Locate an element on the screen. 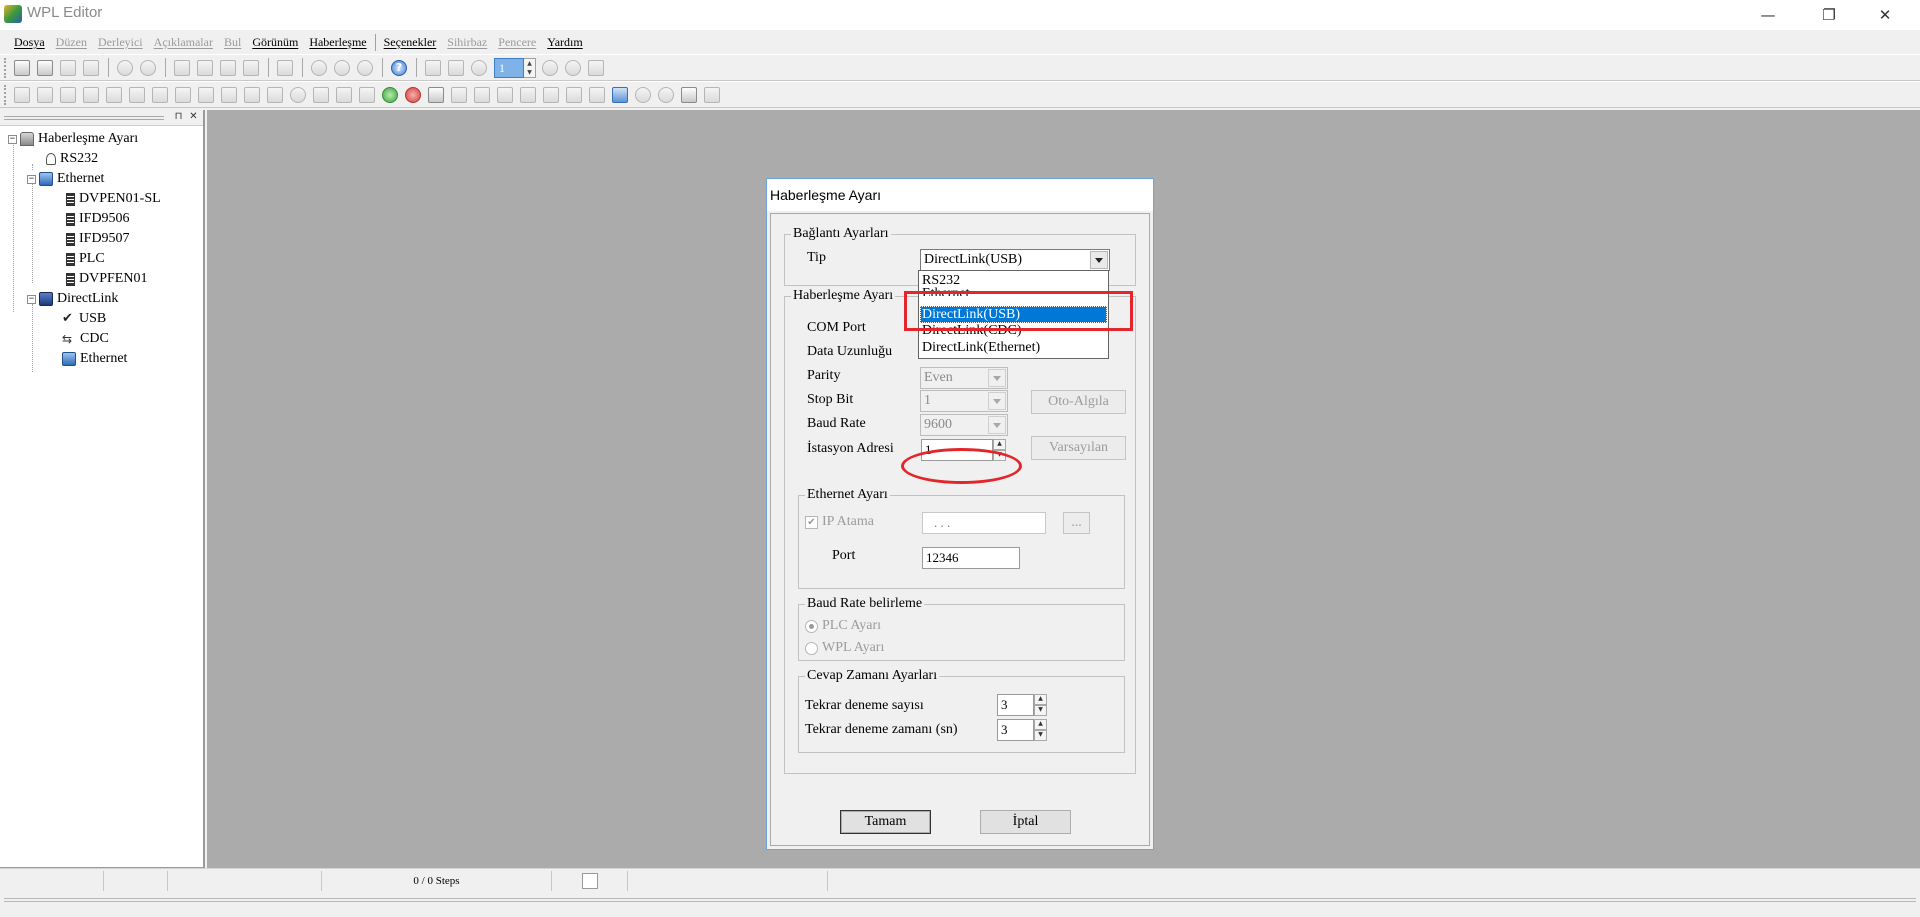 The width and height of the screenshot is (1920, 917). retry-count-input: 3 is located at coordinates (1015, 705).